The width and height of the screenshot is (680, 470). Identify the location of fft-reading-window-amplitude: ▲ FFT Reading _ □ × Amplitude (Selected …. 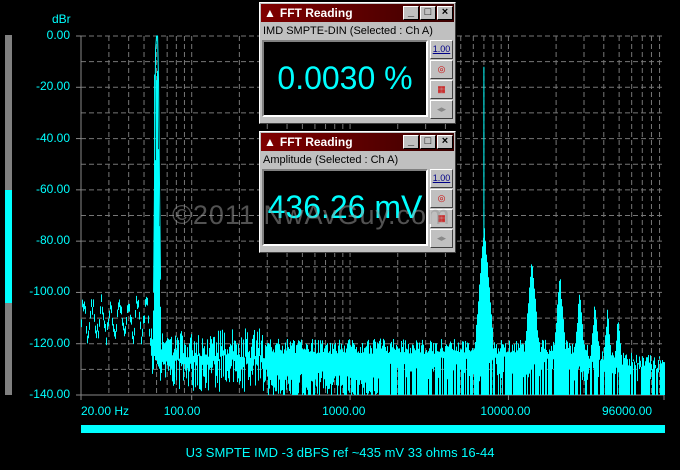
(357, 192).